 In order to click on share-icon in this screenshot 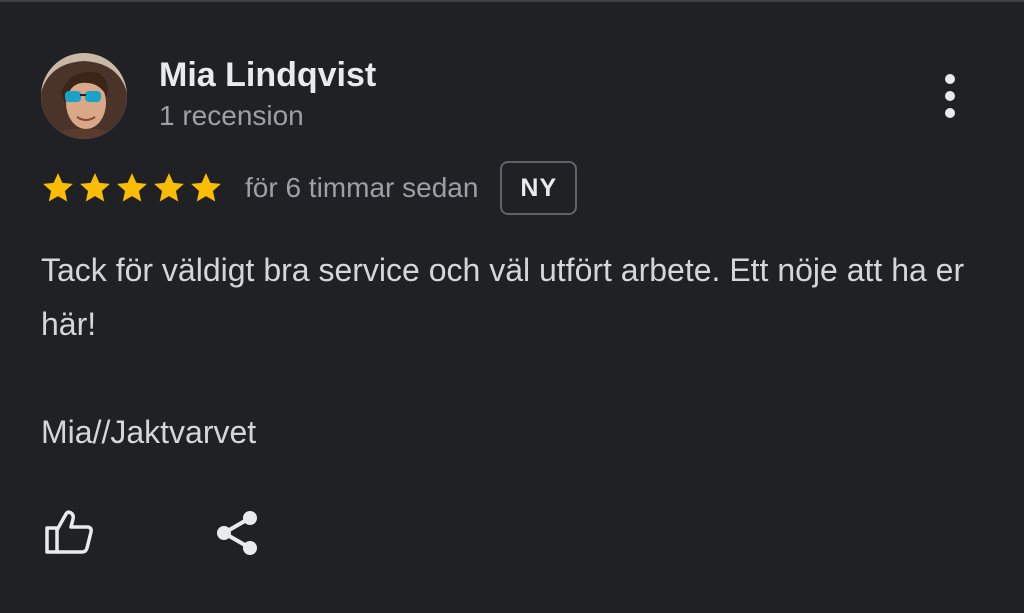, I will do `click(237, 533)`.